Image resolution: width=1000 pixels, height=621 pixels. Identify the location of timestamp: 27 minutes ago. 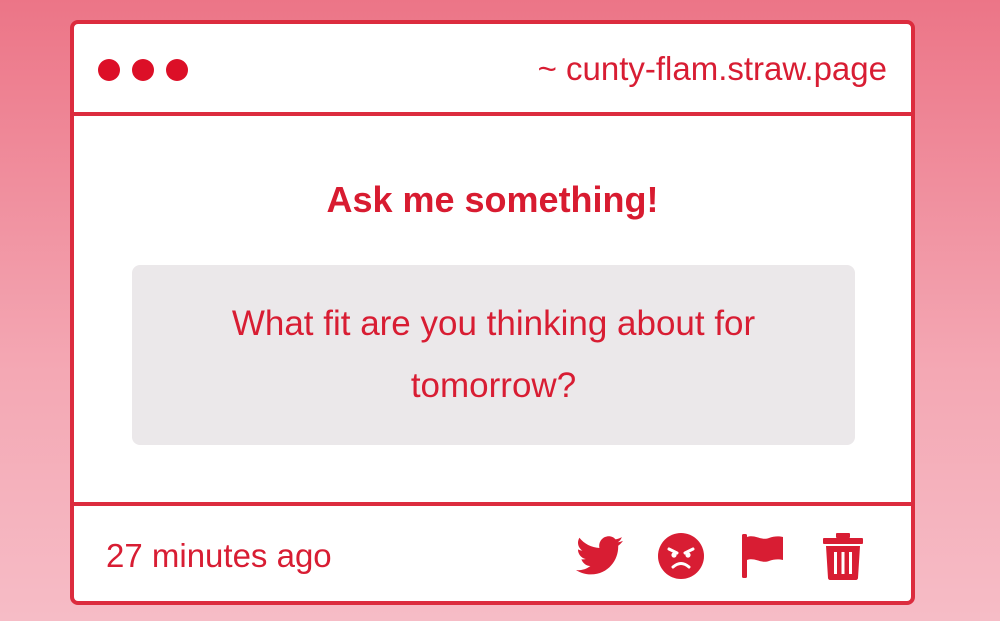
(219, 555).